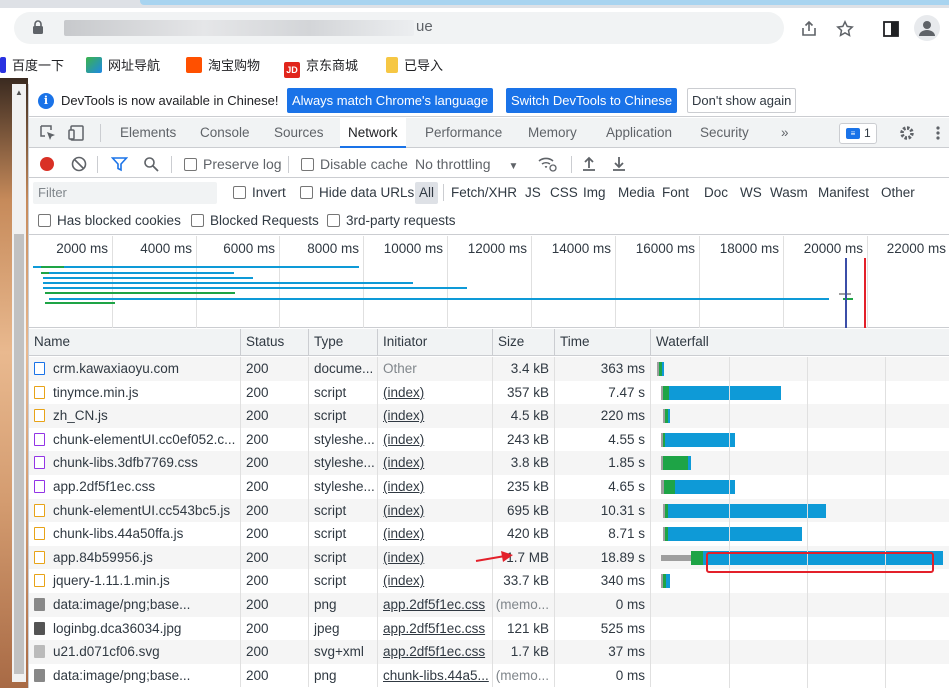 This screenshot has height=688, width=949. Describe the element at coordinates (125, 193) in the screenshot. I see `filter-input: Filter` at that location.